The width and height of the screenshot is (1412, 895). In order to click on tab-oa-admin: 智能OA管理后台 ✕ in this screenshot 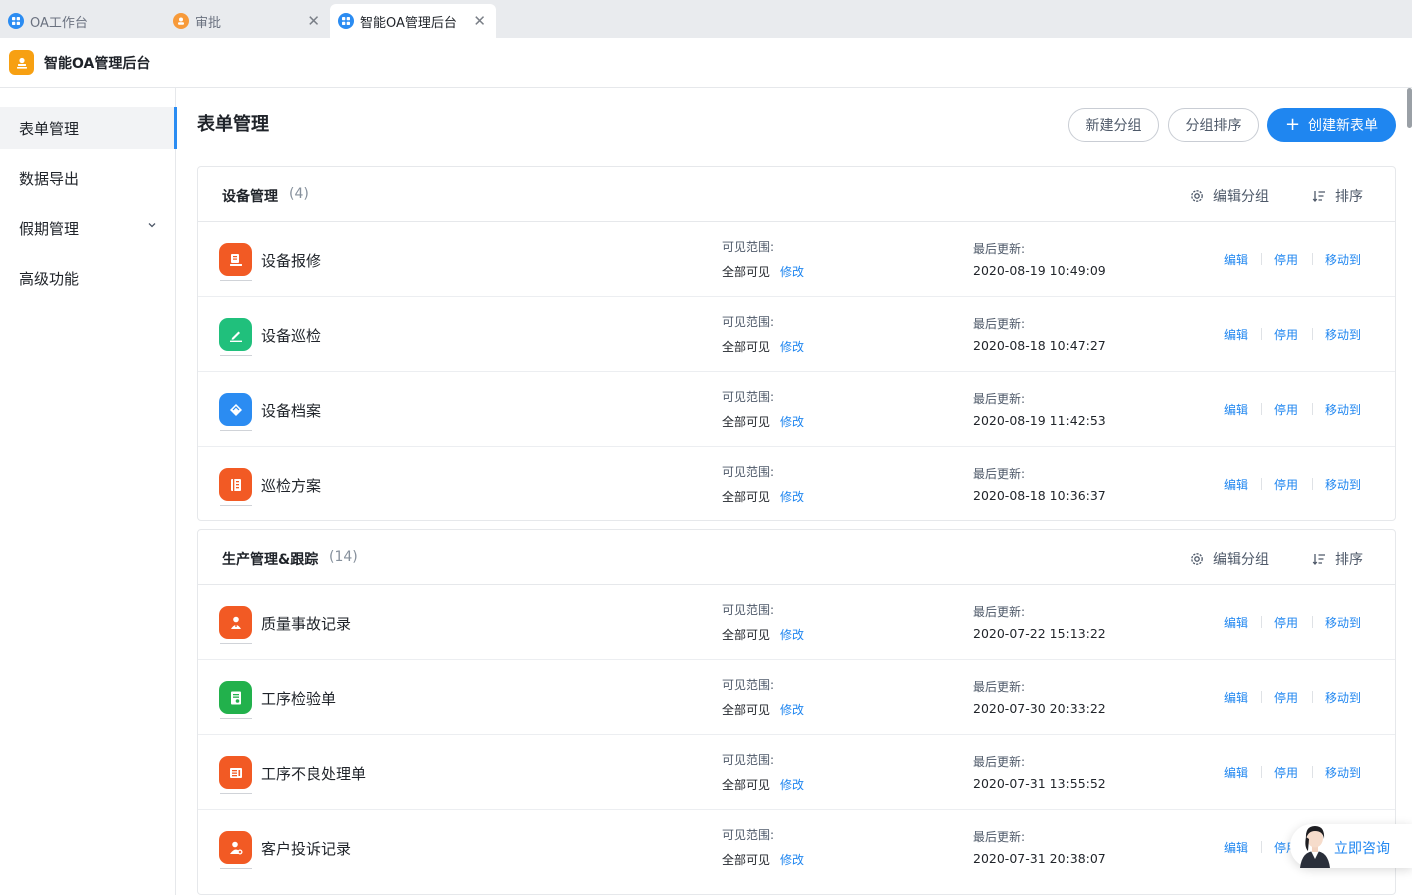, I will do `click(413, 21)`.